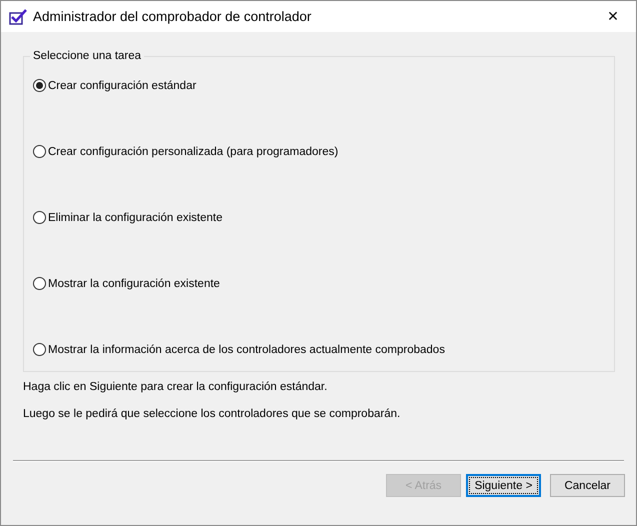 The image size is (637, 526). I want to click on radio-option: Crear configuración personalizada (para programadores), so click(318, 151).